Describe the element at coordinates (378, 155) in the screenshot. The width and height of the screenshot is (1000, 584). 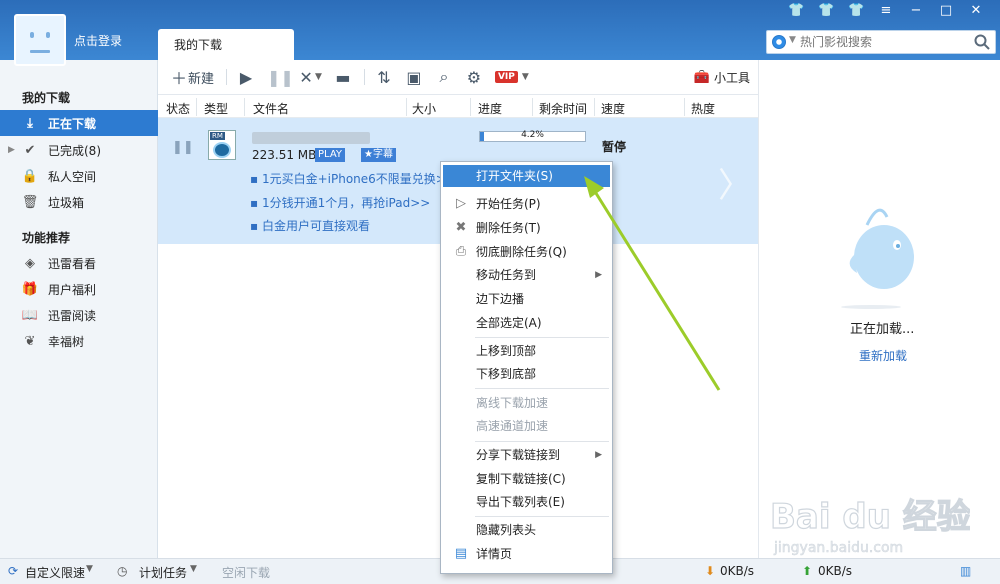
I see `subtitle-button: ★字幕` at that location.